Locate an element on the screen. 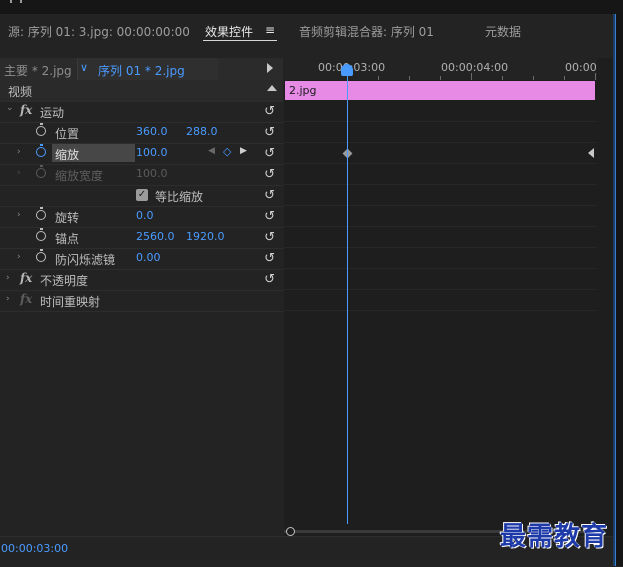 This screenshot has width=623, height=567. property-label: 缩放宽度 is located at coordinates (79, 176).